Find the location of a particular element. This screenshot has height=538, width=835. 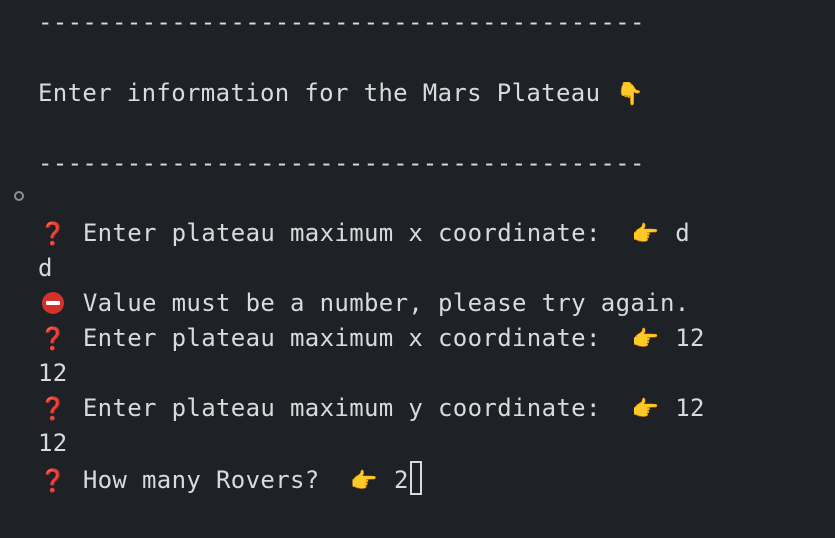

heading-text: Enter information for the Mars Plateau is located at coordinates (319, 93).